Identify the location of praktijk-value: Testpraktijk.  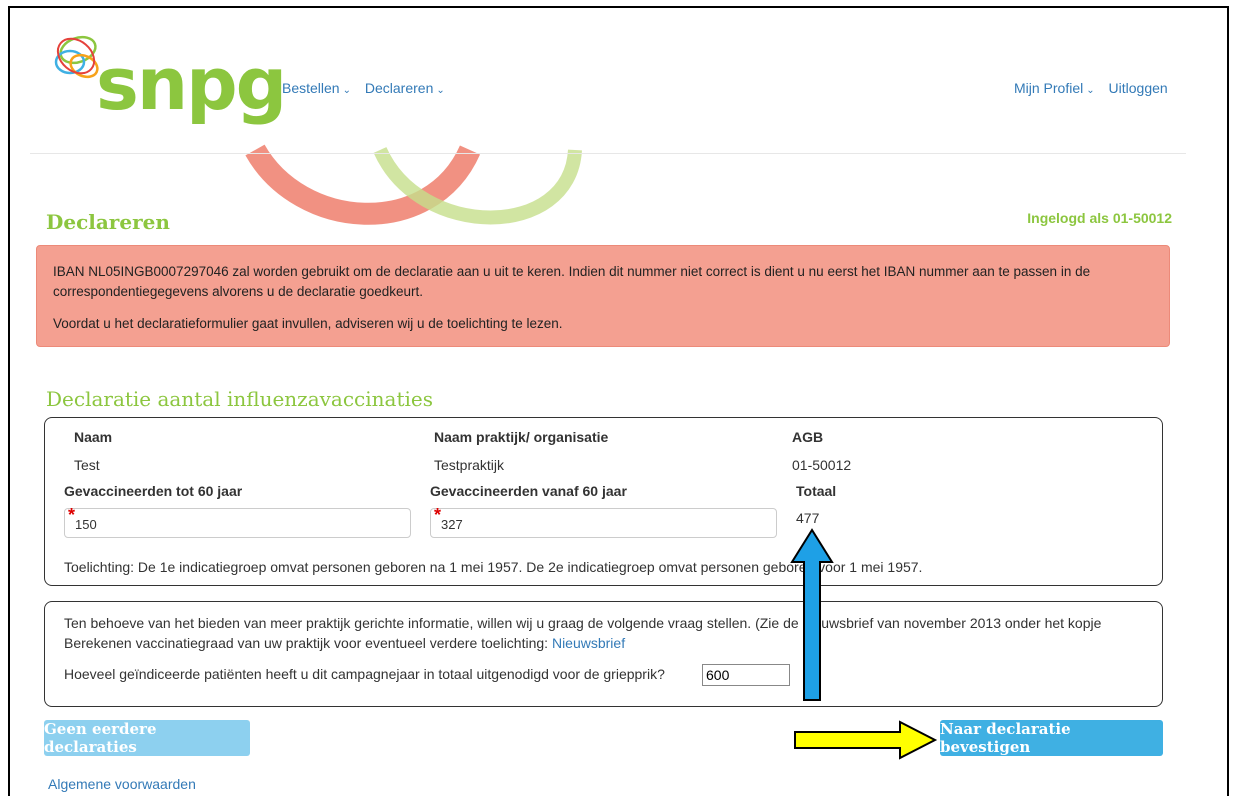
(469, 465).